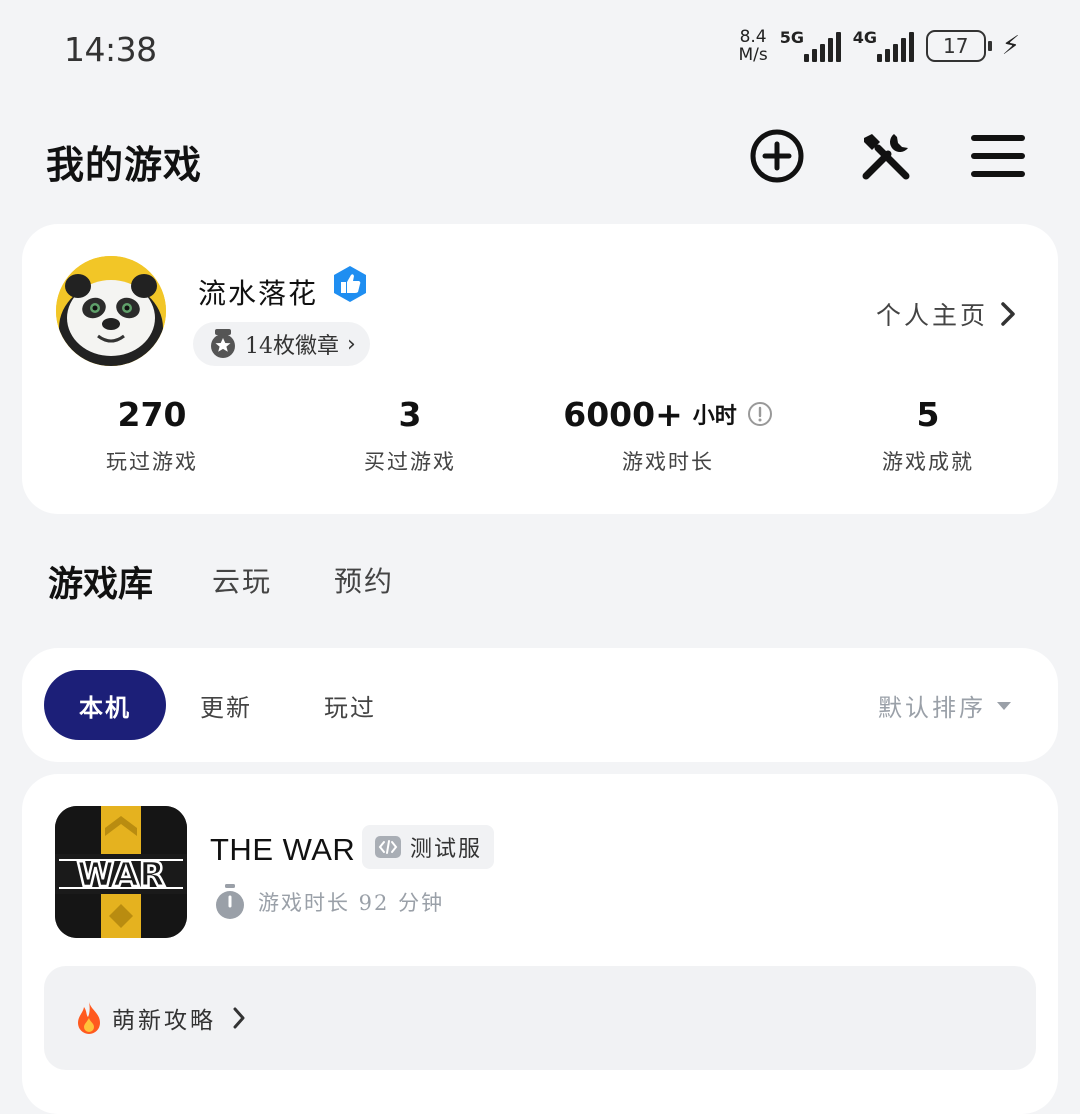  I want to click on sort-dropdown: 默认排序, so click(945, 705).